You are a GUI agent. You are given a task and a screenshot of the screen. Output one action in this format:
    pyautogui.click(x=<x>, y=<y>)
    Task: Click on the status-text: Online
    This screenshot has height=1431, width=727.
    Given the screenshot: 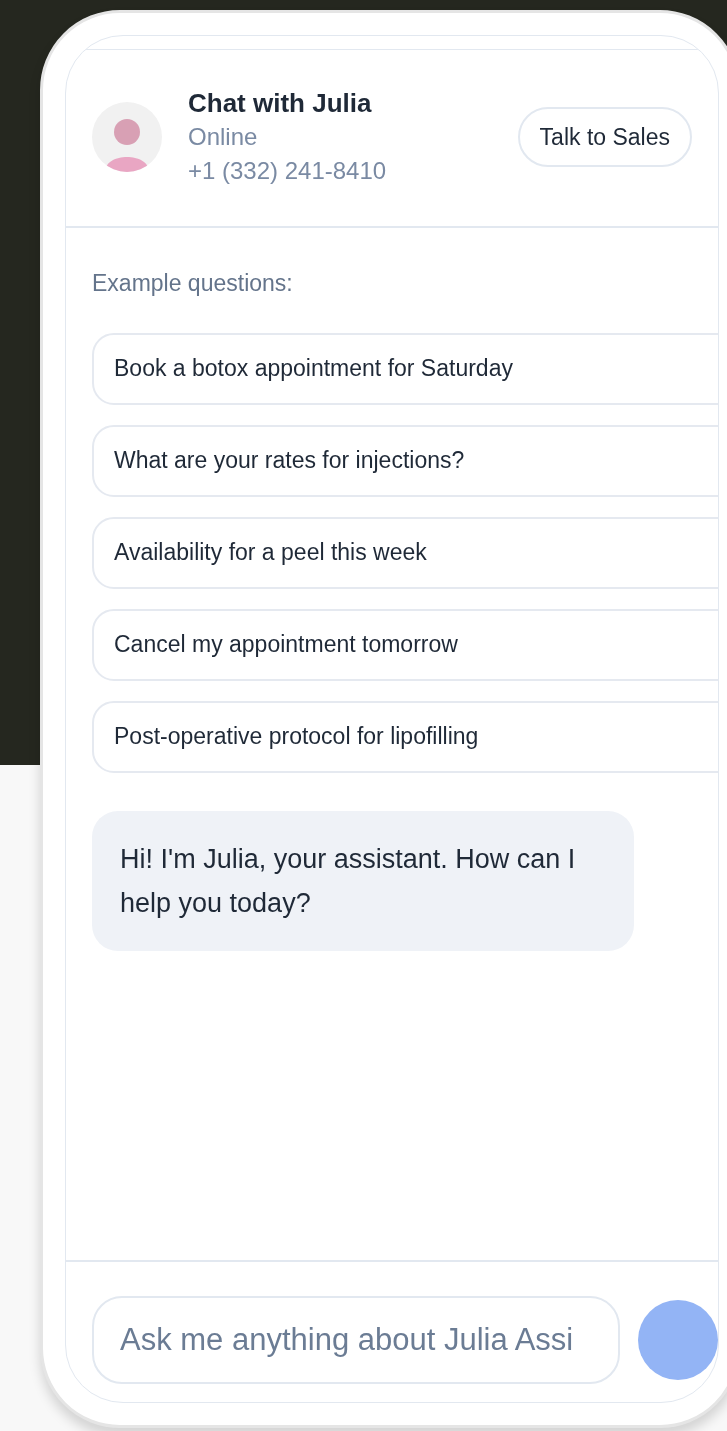 What is the action you would take?
    pyautogui.click(x=223, y=137)
    